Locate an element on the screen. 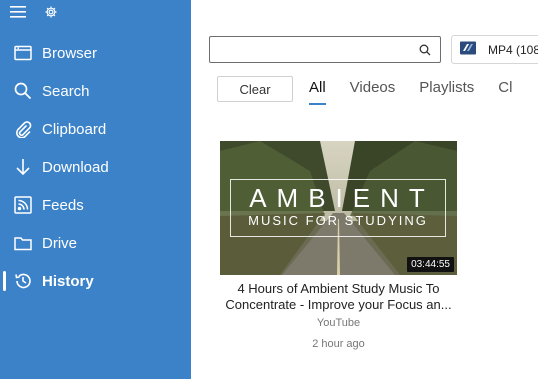  search-input is located at coordinates (325, 49).